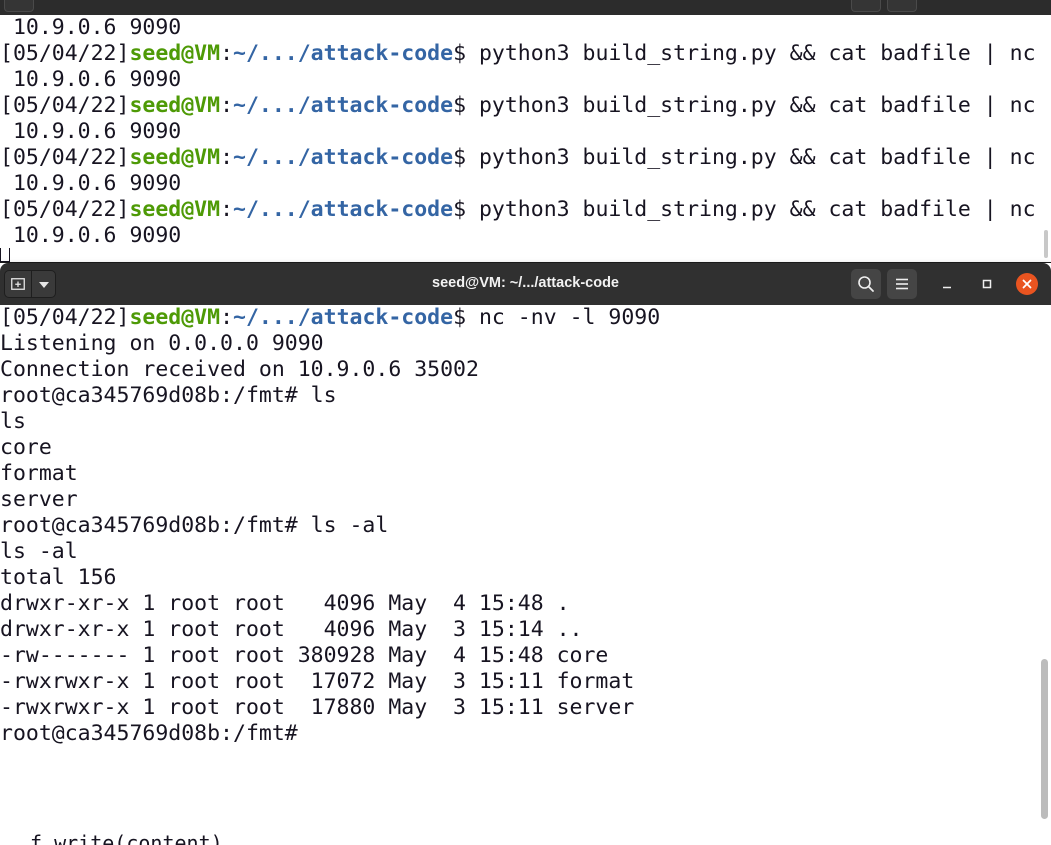 The image size is (1051, 845). What do you see at coordinates (58, 577) in the screenshot?
I see `terminal-output-line: total 156` at bounding box center [58, 577].